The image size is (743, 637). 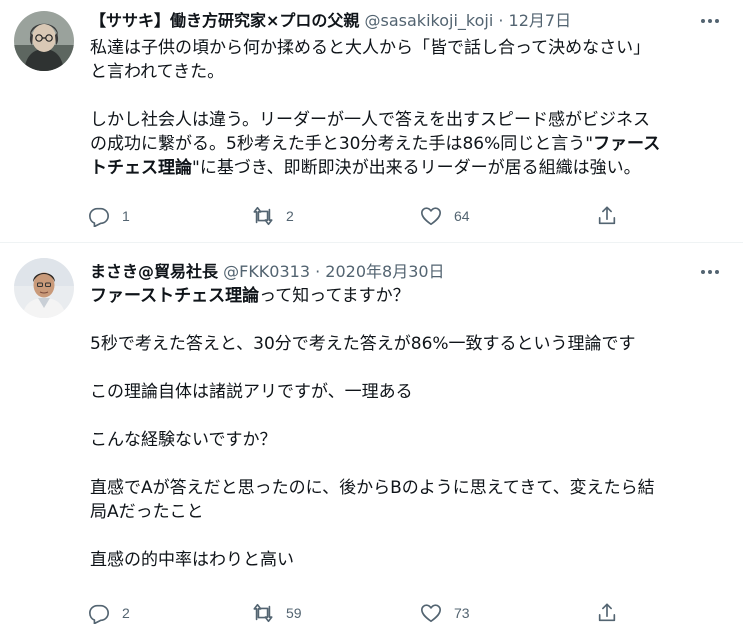 What do you see at coordinates (445, 613) in the screenshot?
I see `like-button: 73` at bounding box center [445, 613].